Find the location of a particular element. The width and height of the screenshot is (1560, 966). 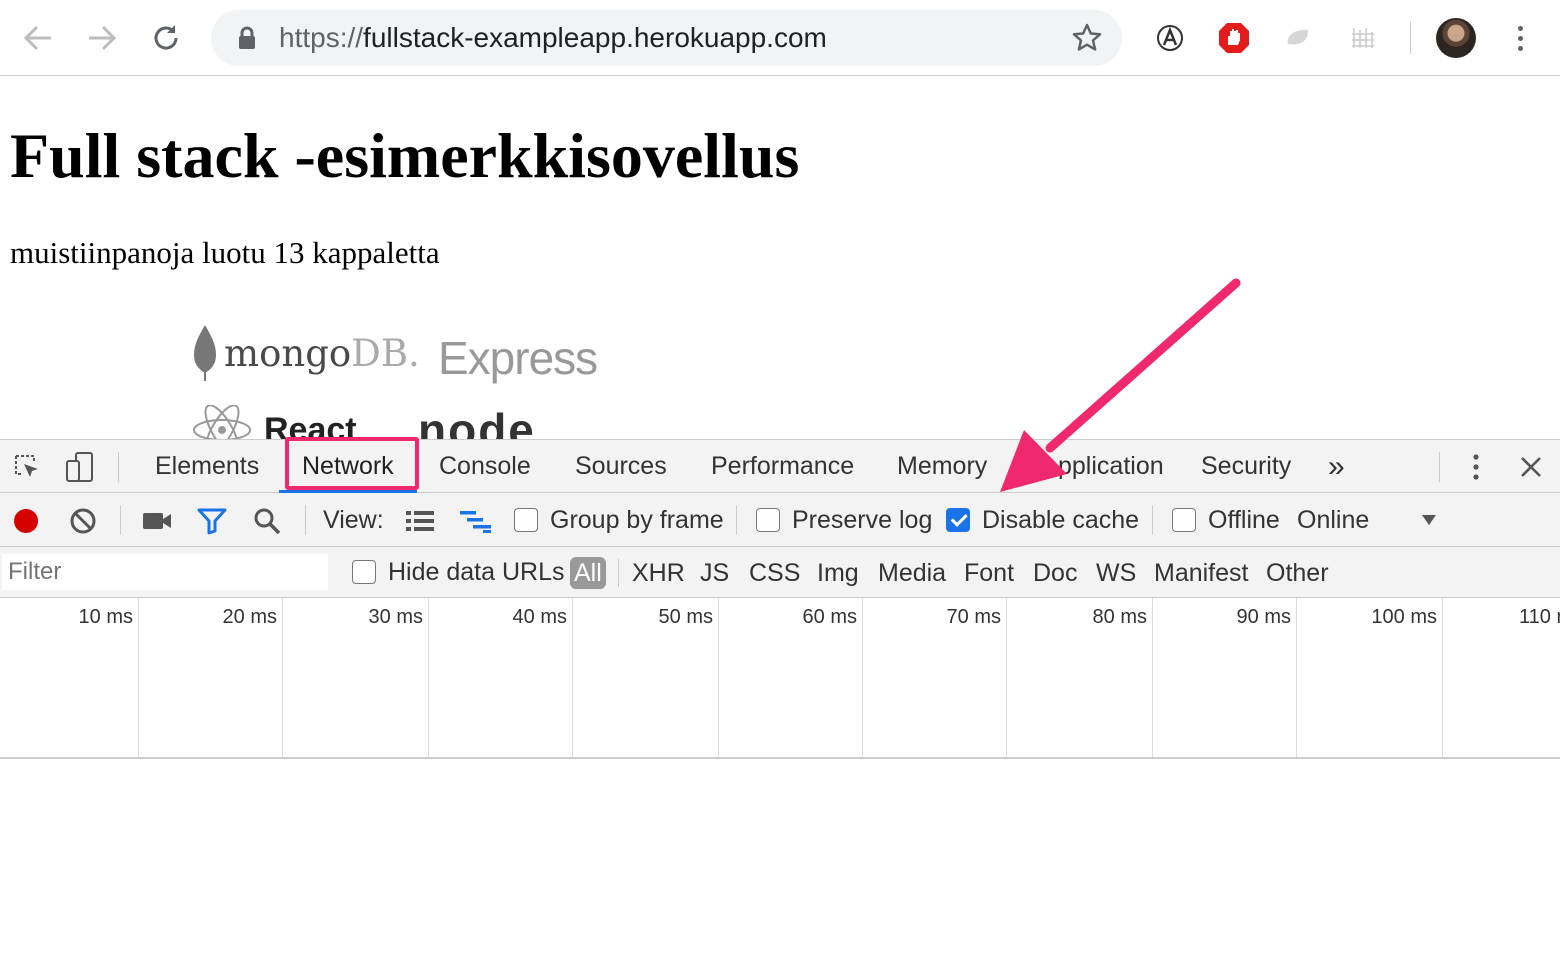

tab-memory: Memory is located at coordinates (942, 466).